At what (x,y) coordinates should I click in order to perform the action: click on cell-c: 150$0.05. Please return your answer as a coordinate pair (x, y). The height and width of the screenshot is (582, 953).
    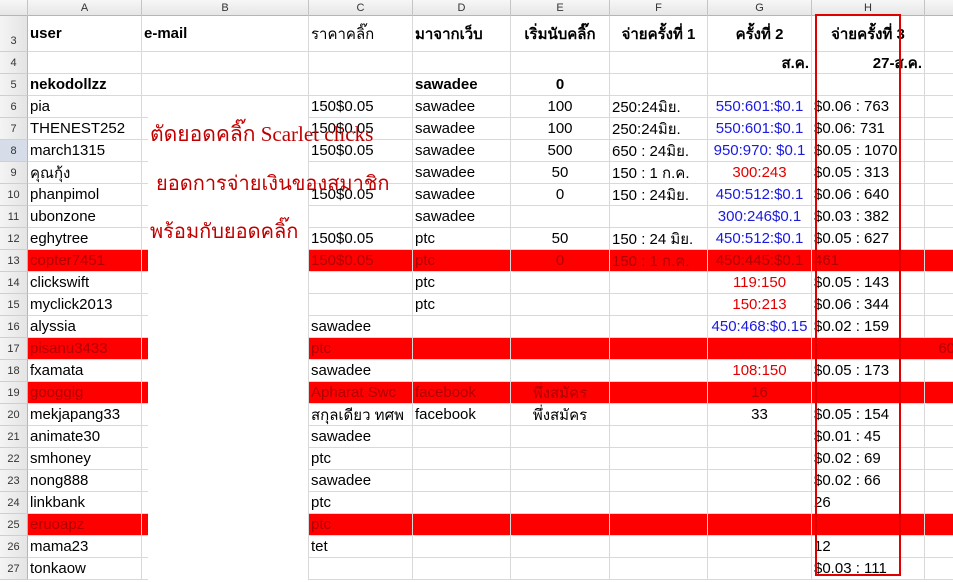
    Looking at the image, I should click on (361, 238).